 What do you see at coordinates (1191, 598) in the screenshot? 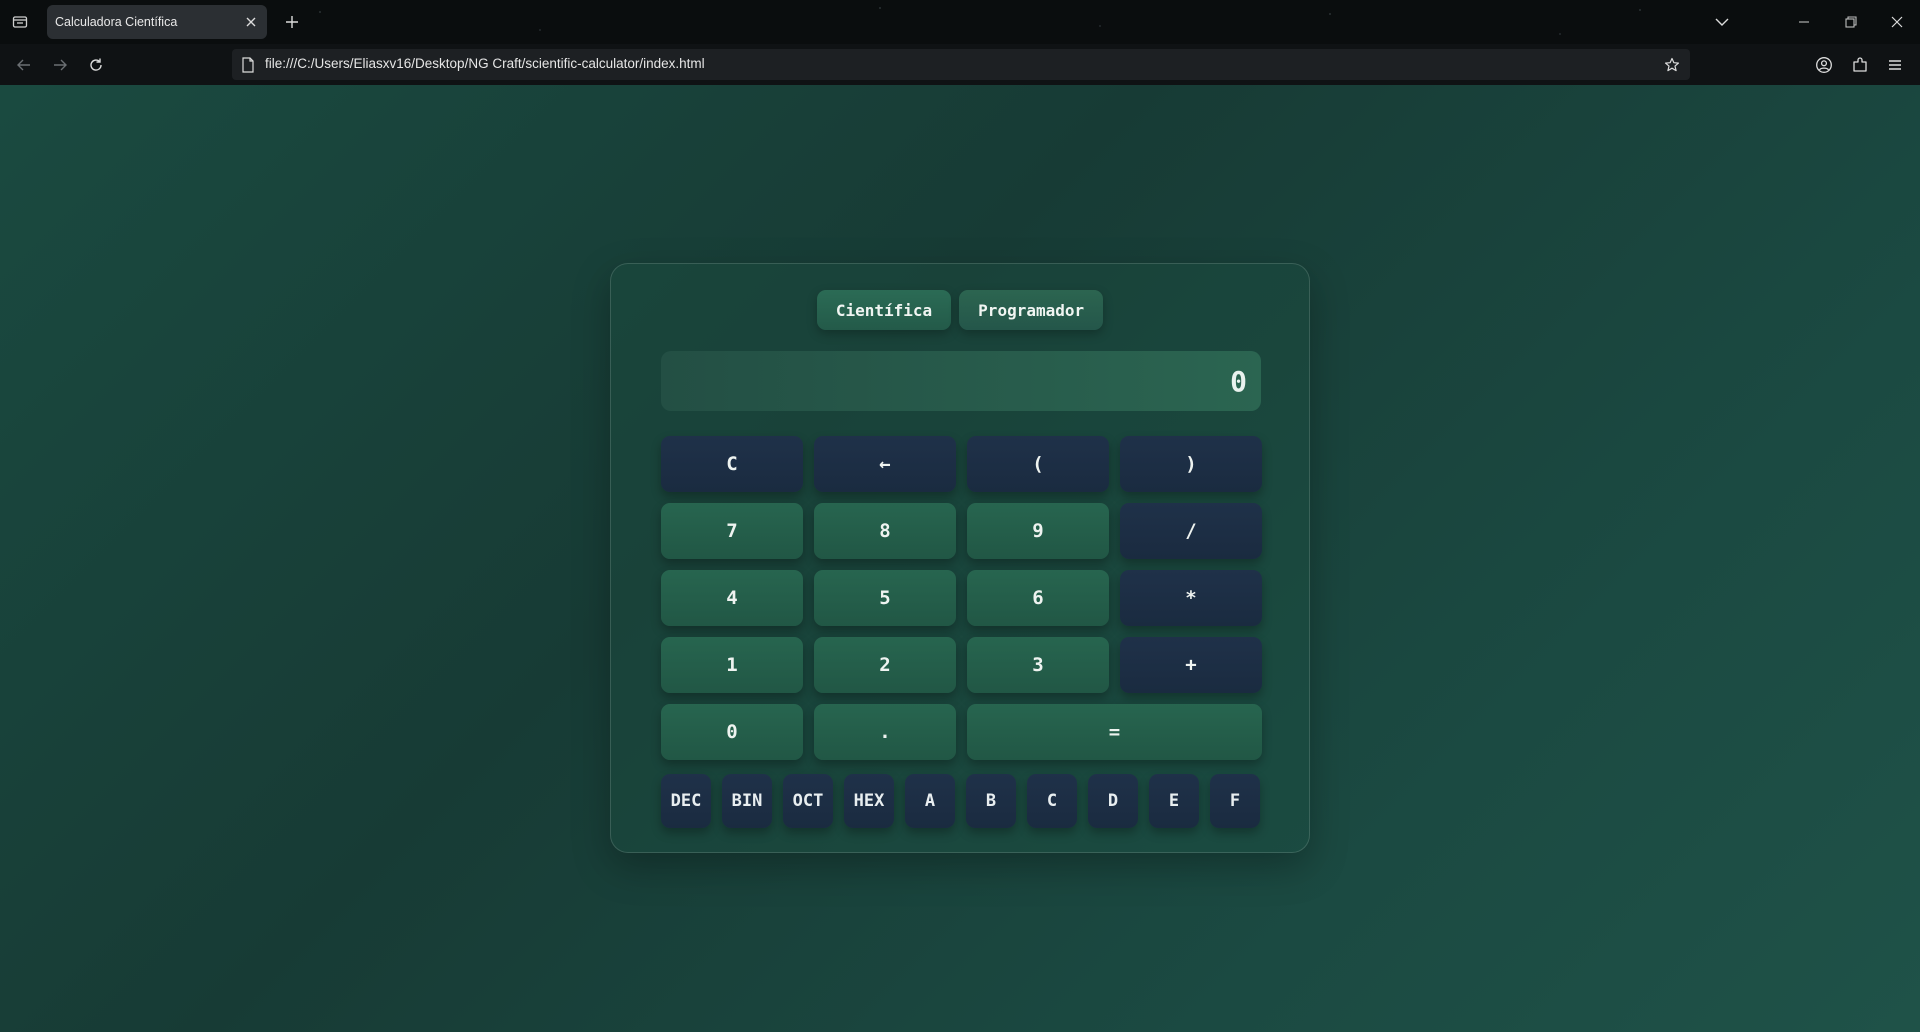
I see `multiply-button: *` at bounding box center [1191, 598].